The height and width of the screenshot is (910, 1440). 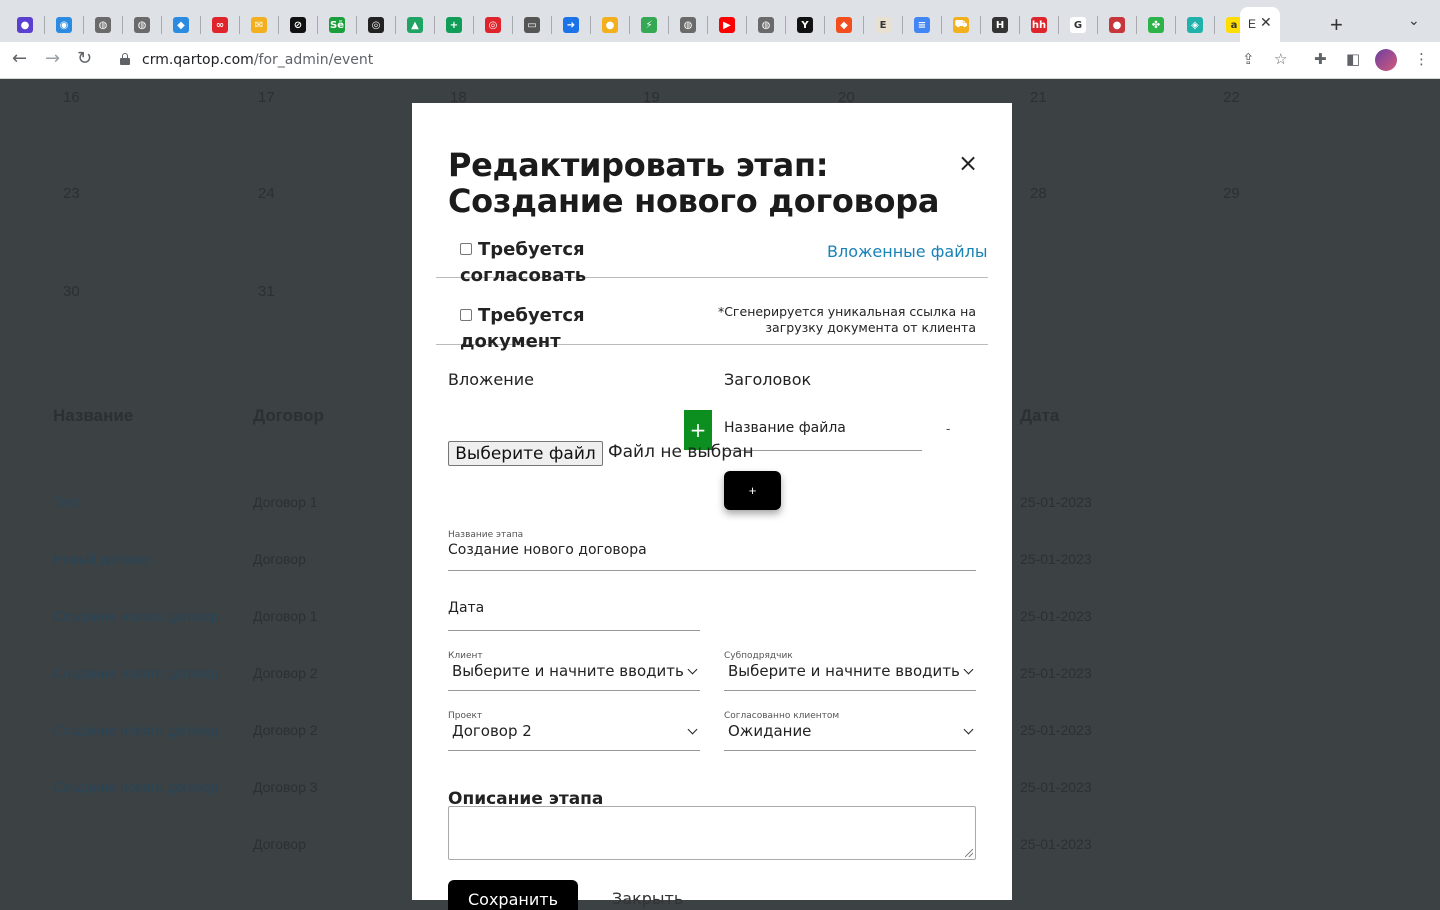 I want to click on active-tab: E ✕, so click(x=1260, y=24).